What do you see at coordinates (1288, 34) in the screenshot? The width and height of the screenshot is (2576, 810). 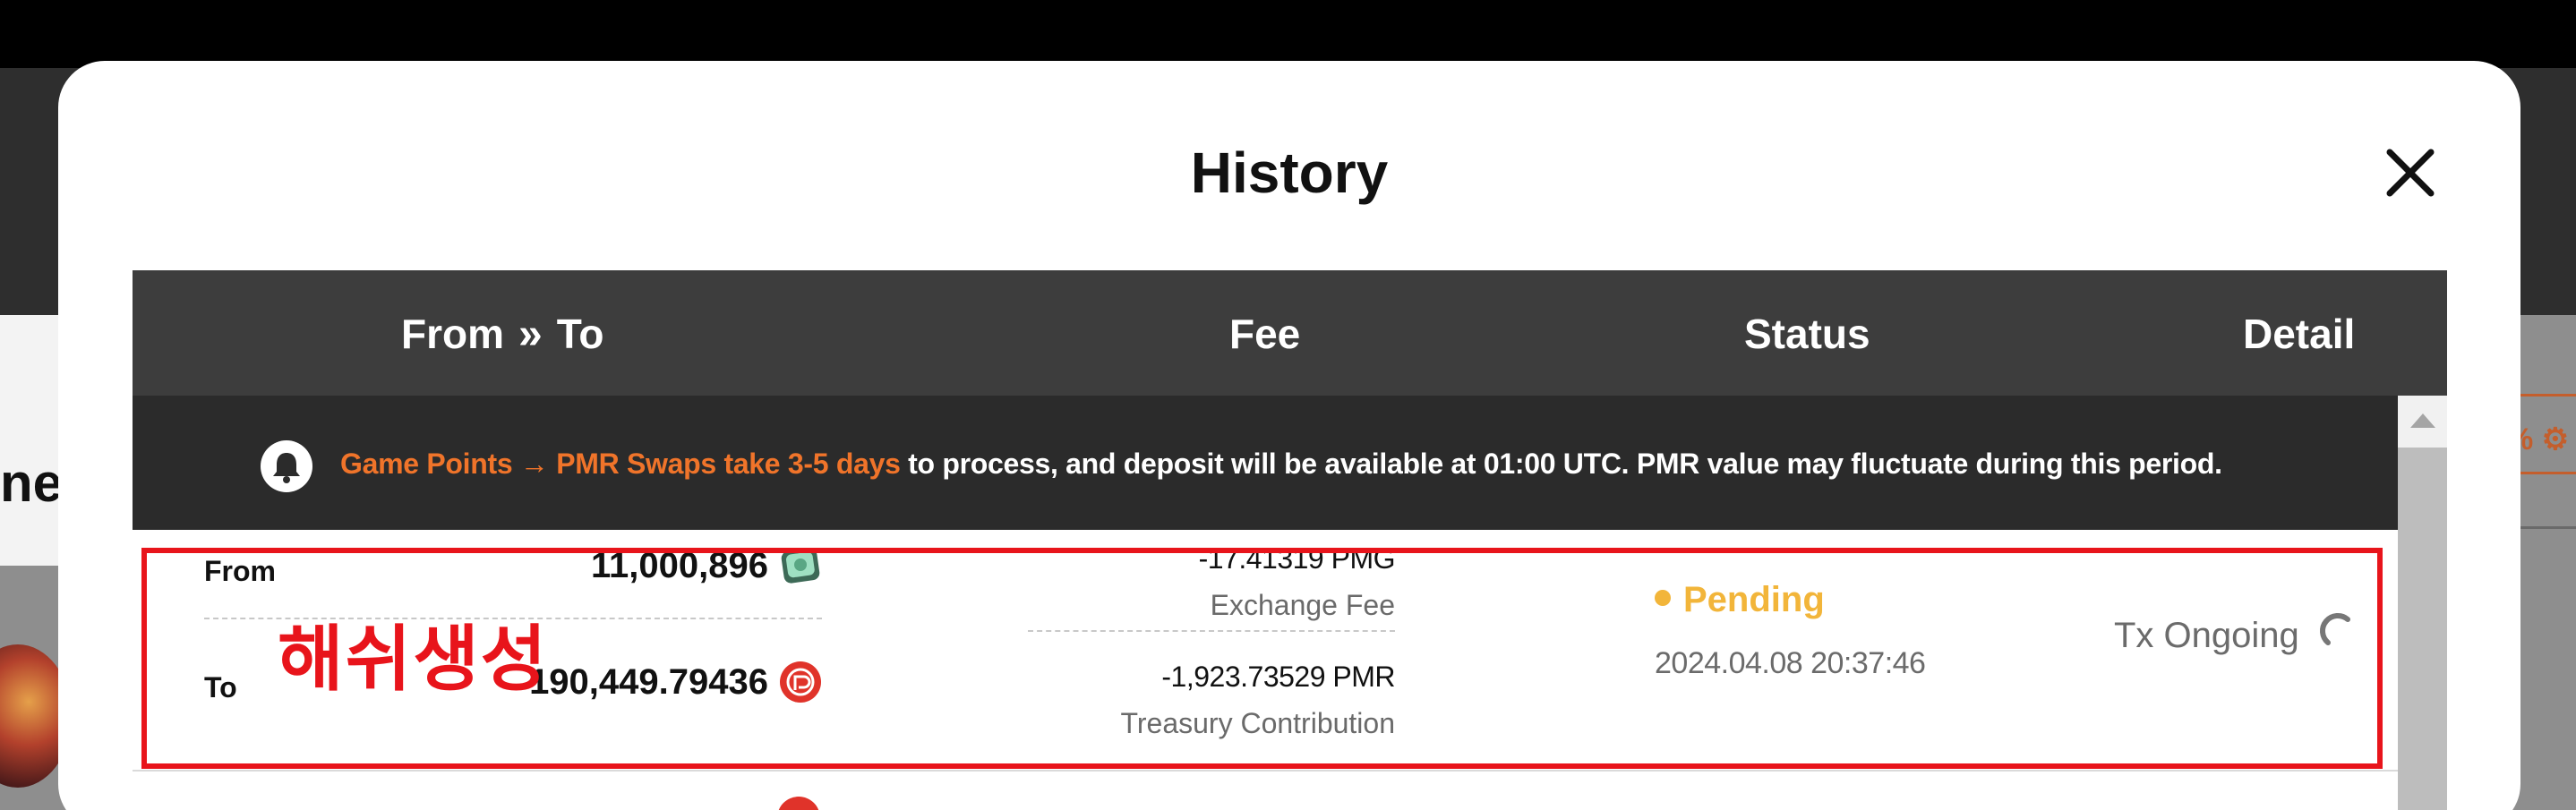 I see `top-bar` at bounding box center [1288, 34].